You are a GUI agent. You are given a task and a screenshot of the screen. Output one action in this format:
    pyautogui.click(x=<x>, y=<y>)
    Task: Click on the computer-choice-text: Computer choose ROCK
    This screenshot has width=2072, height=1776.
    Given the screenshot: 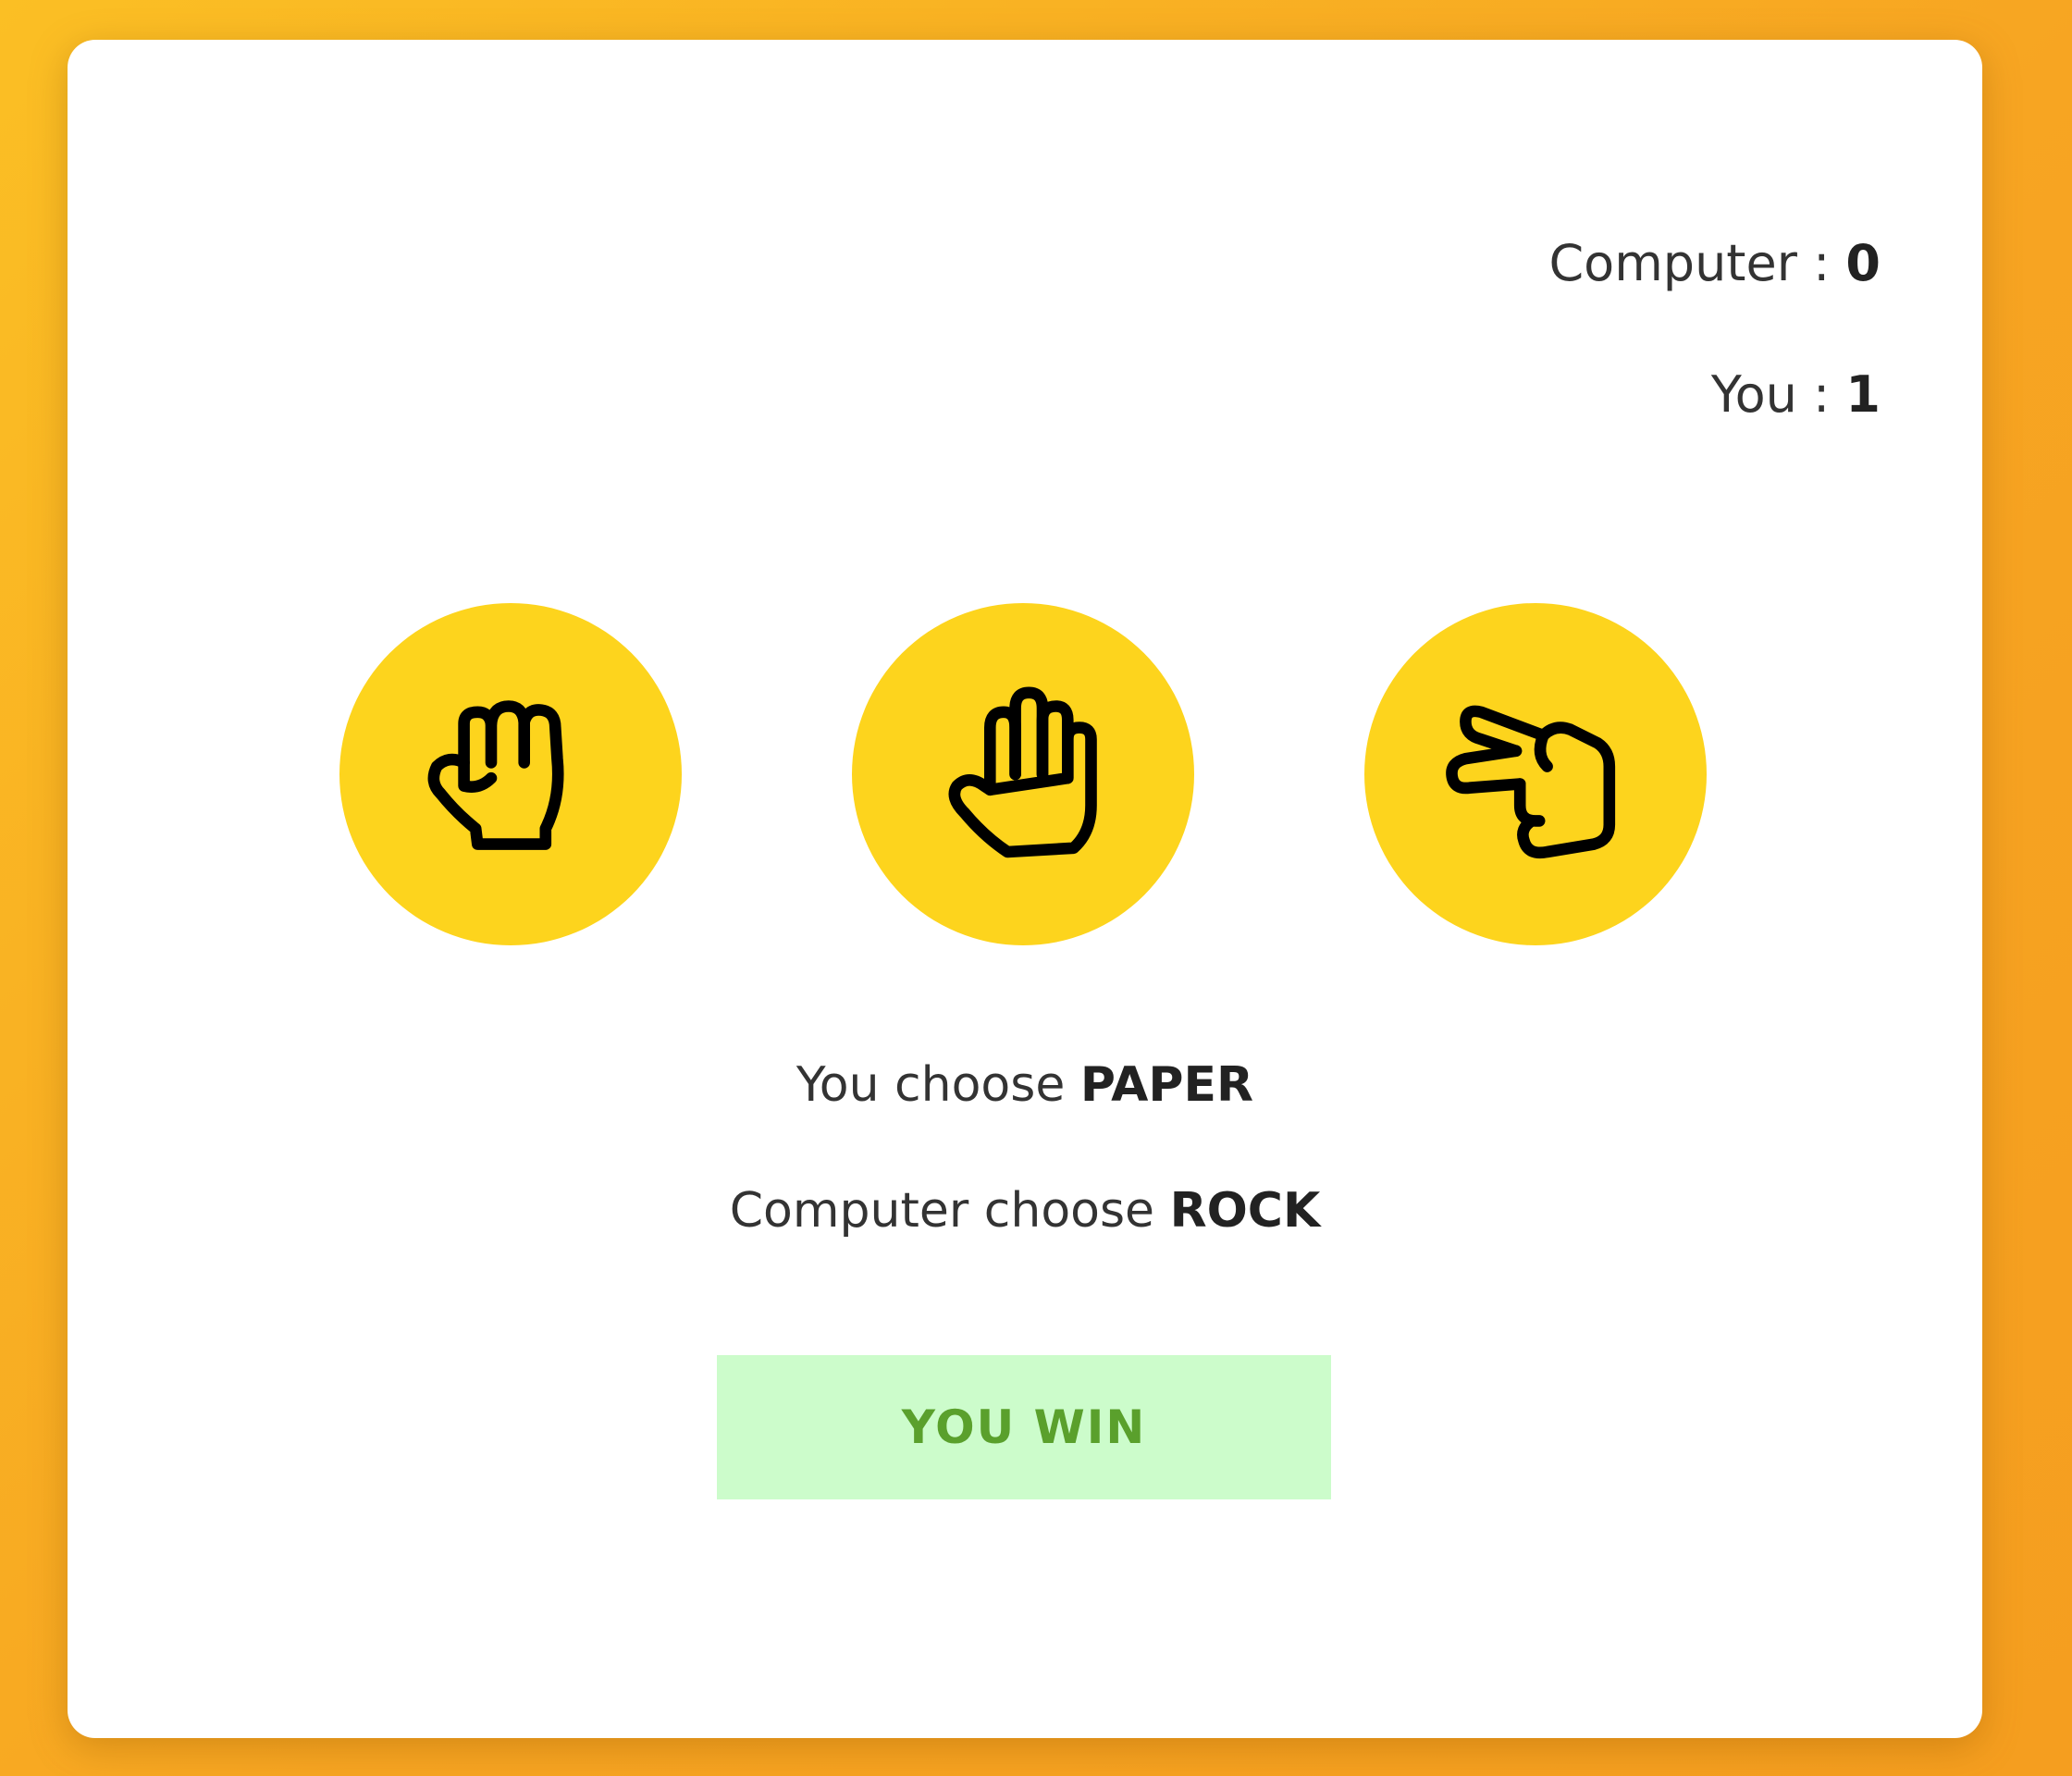 What is the action you would take?
    pyautogui.click(x=1025, y=1211)
    